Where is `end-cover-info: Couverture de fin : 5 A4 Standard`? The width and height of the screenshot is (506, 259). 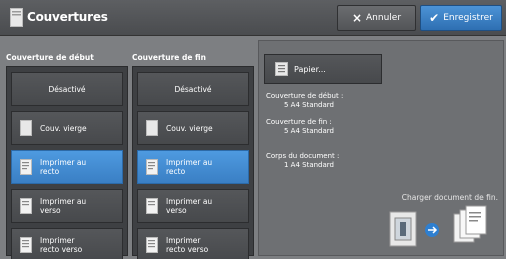 end-cover-info: Couverture de fin : 5 A4 Standard is located at coordinates (300, 126).